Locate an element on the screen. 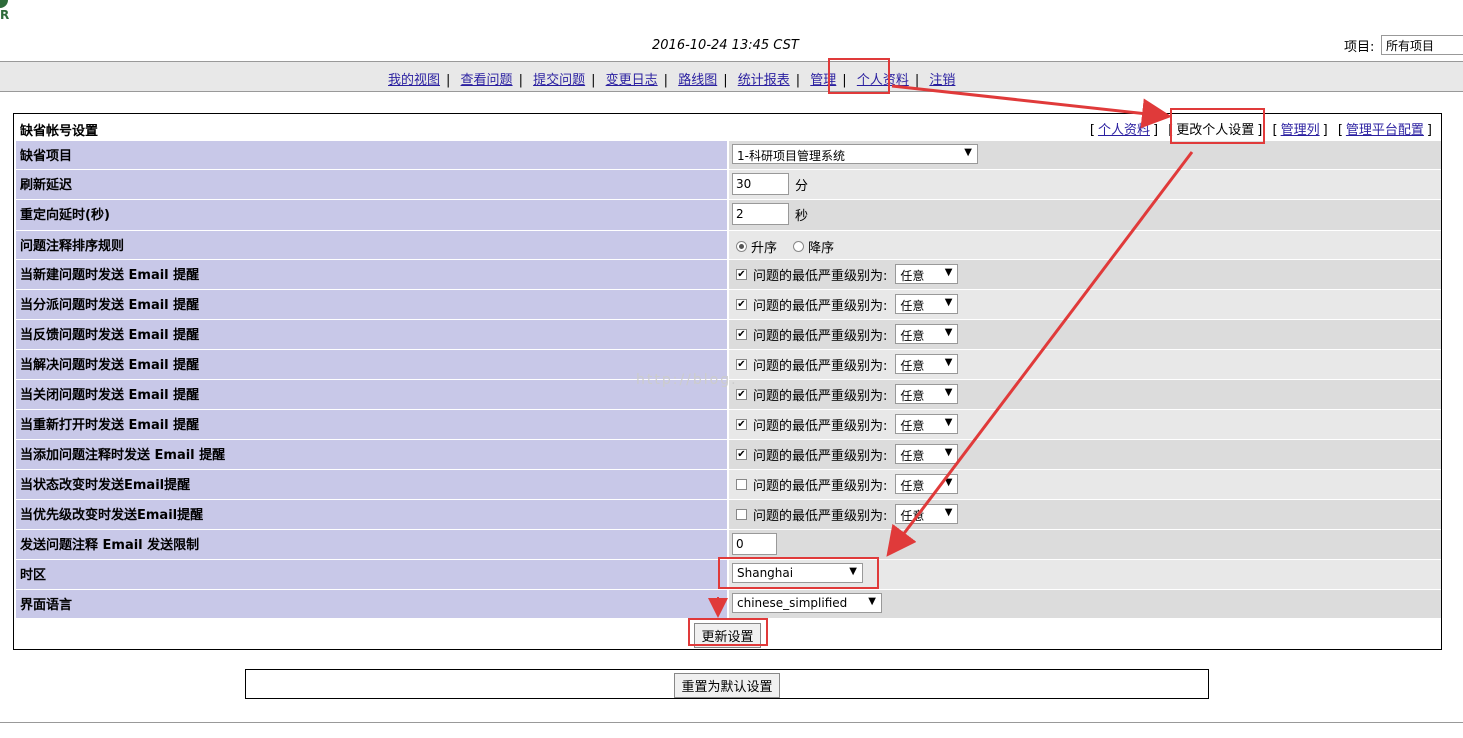 The height and width of the screenshot is (738, 1463). arrow-to-timezone is located at coordinates (1040, 354).